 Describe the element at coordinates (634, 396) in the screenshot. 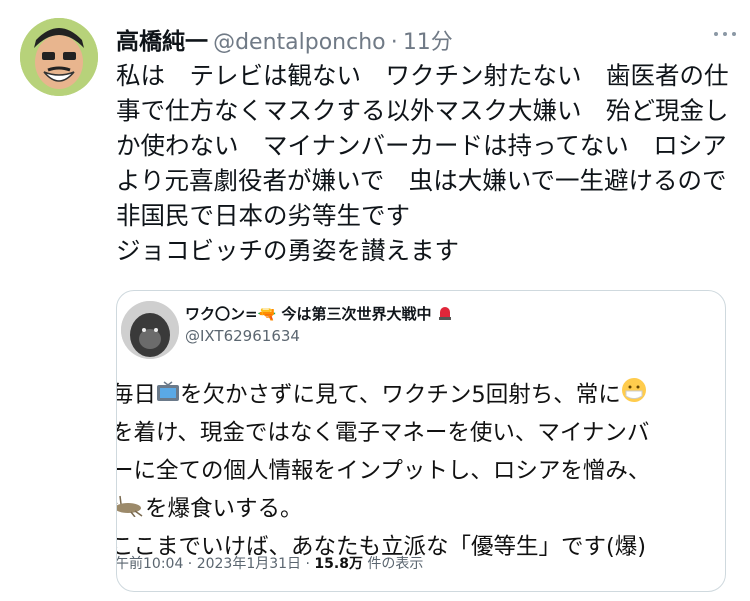

I see `mask-face-emoji-icon` at that location.